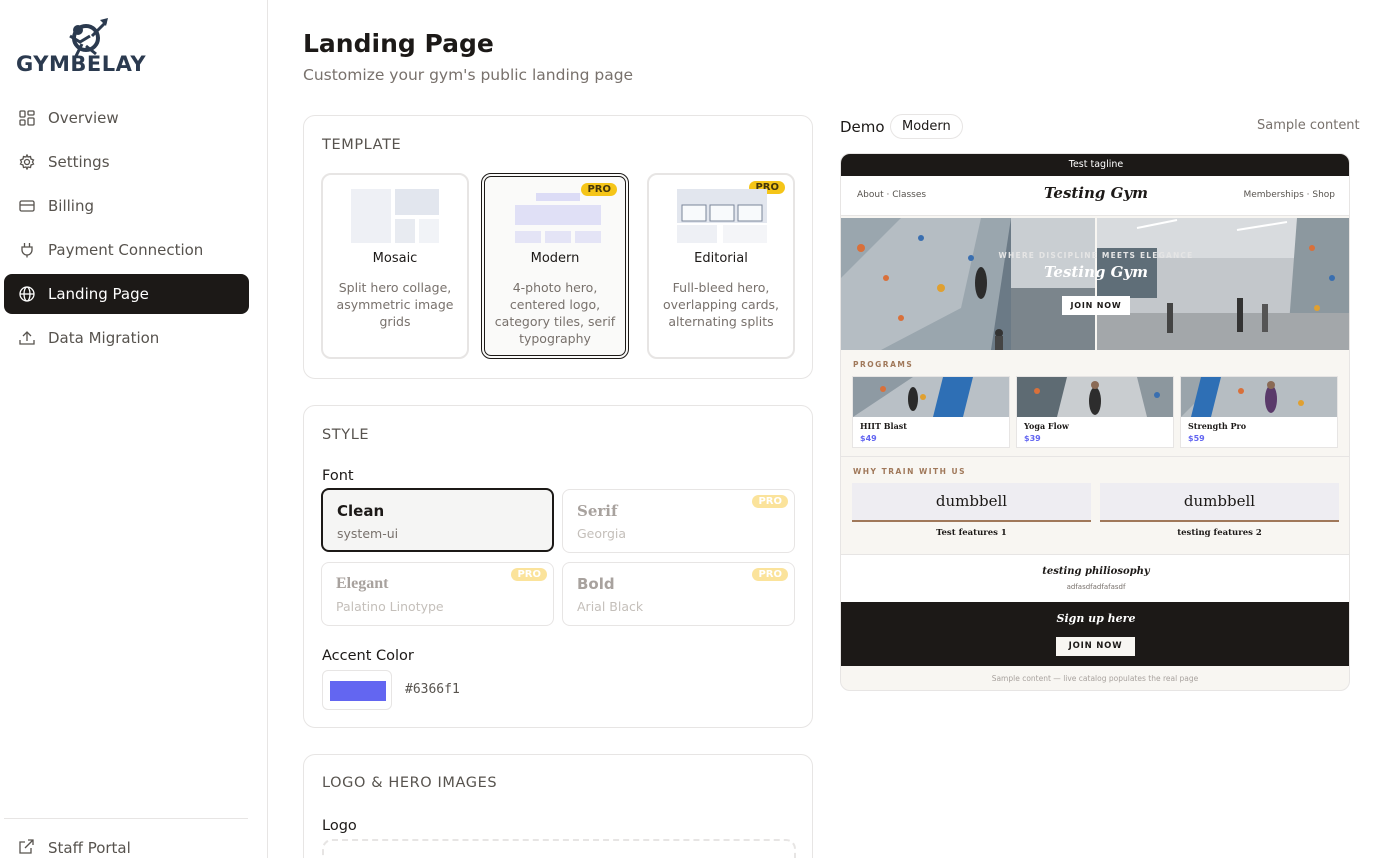 The width and height of the screenshot is (1382, 858). Describe the element at coordinates (558, 218) in the screenshot. I see `modern-thumbnail` at that location.